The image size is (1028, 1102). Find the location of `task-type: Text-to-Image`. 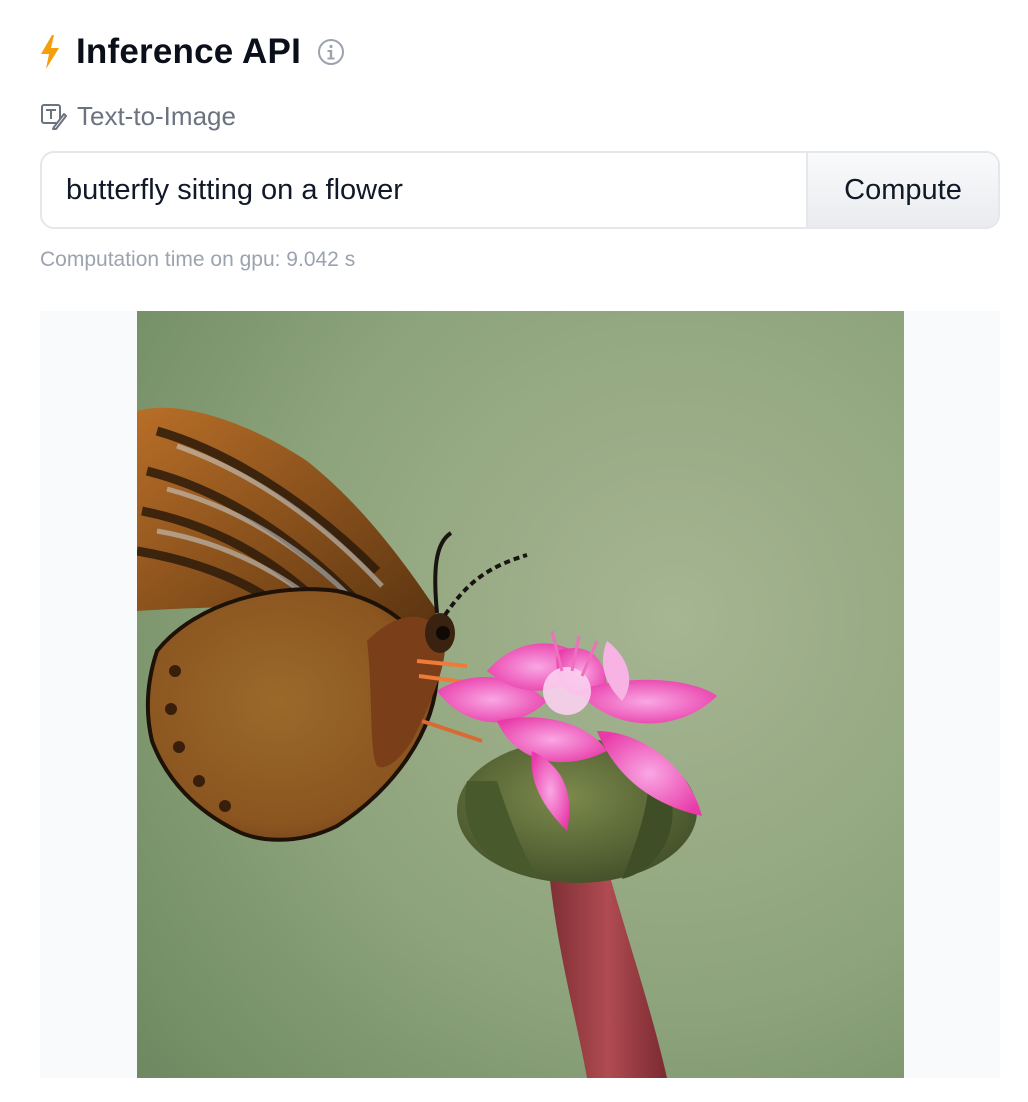

task-type: Text-to-Image is located at coordinates (138, 116).